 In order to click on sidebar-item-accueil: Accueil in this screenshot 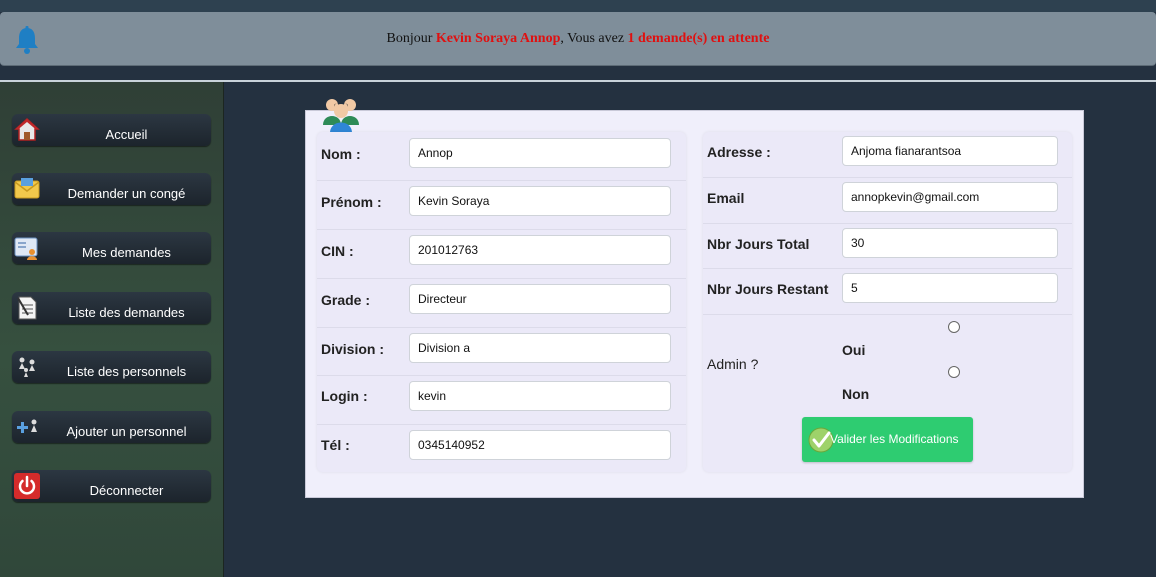, I will do `click(111, 130)`.